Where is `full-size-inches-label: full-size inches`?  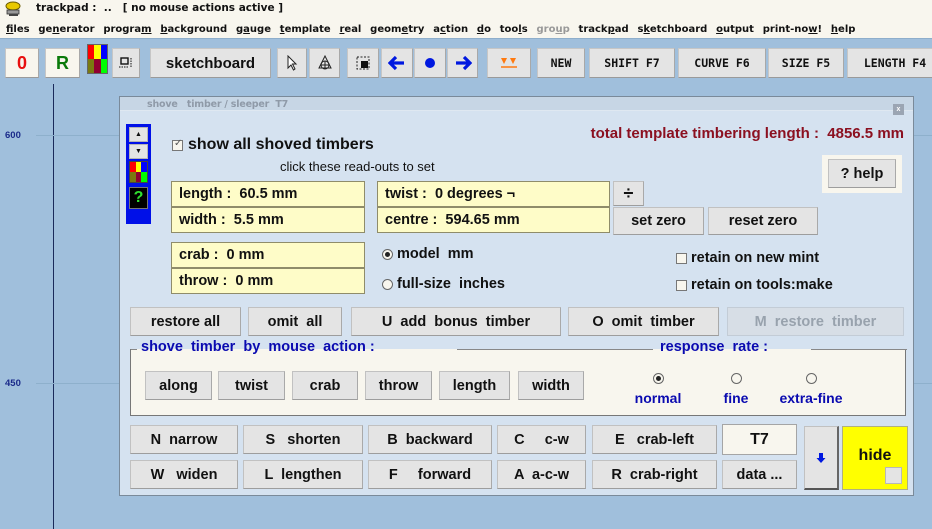 full-size-inches-label: full-size inches is located at coordinates (451, 284).